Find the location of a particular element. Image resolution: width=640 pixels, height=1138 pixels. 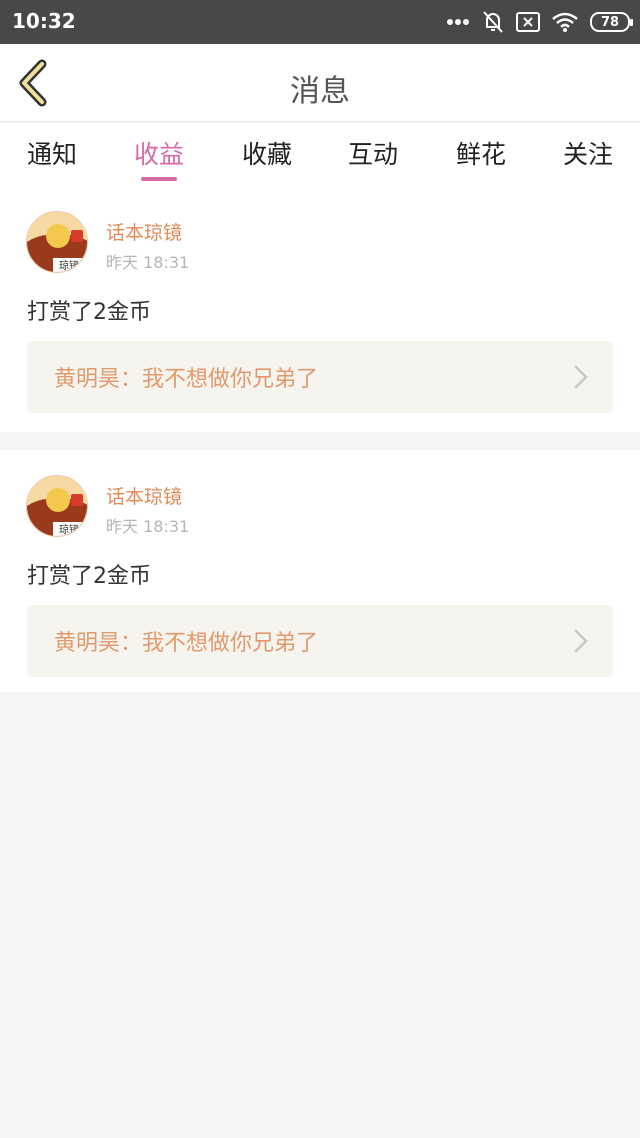

tab-earnings: 收益 is located at coordinates (159, 158).